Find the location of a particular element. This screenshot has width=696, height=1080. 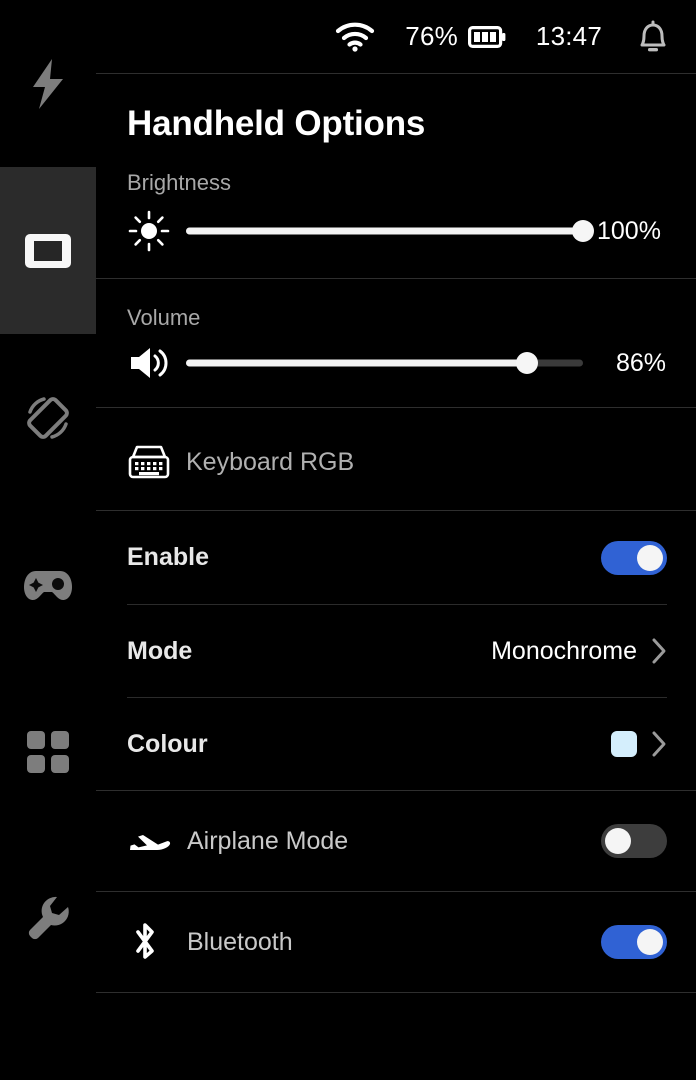

rgb-mode-label: Mode is located at coordinates (160, 650).